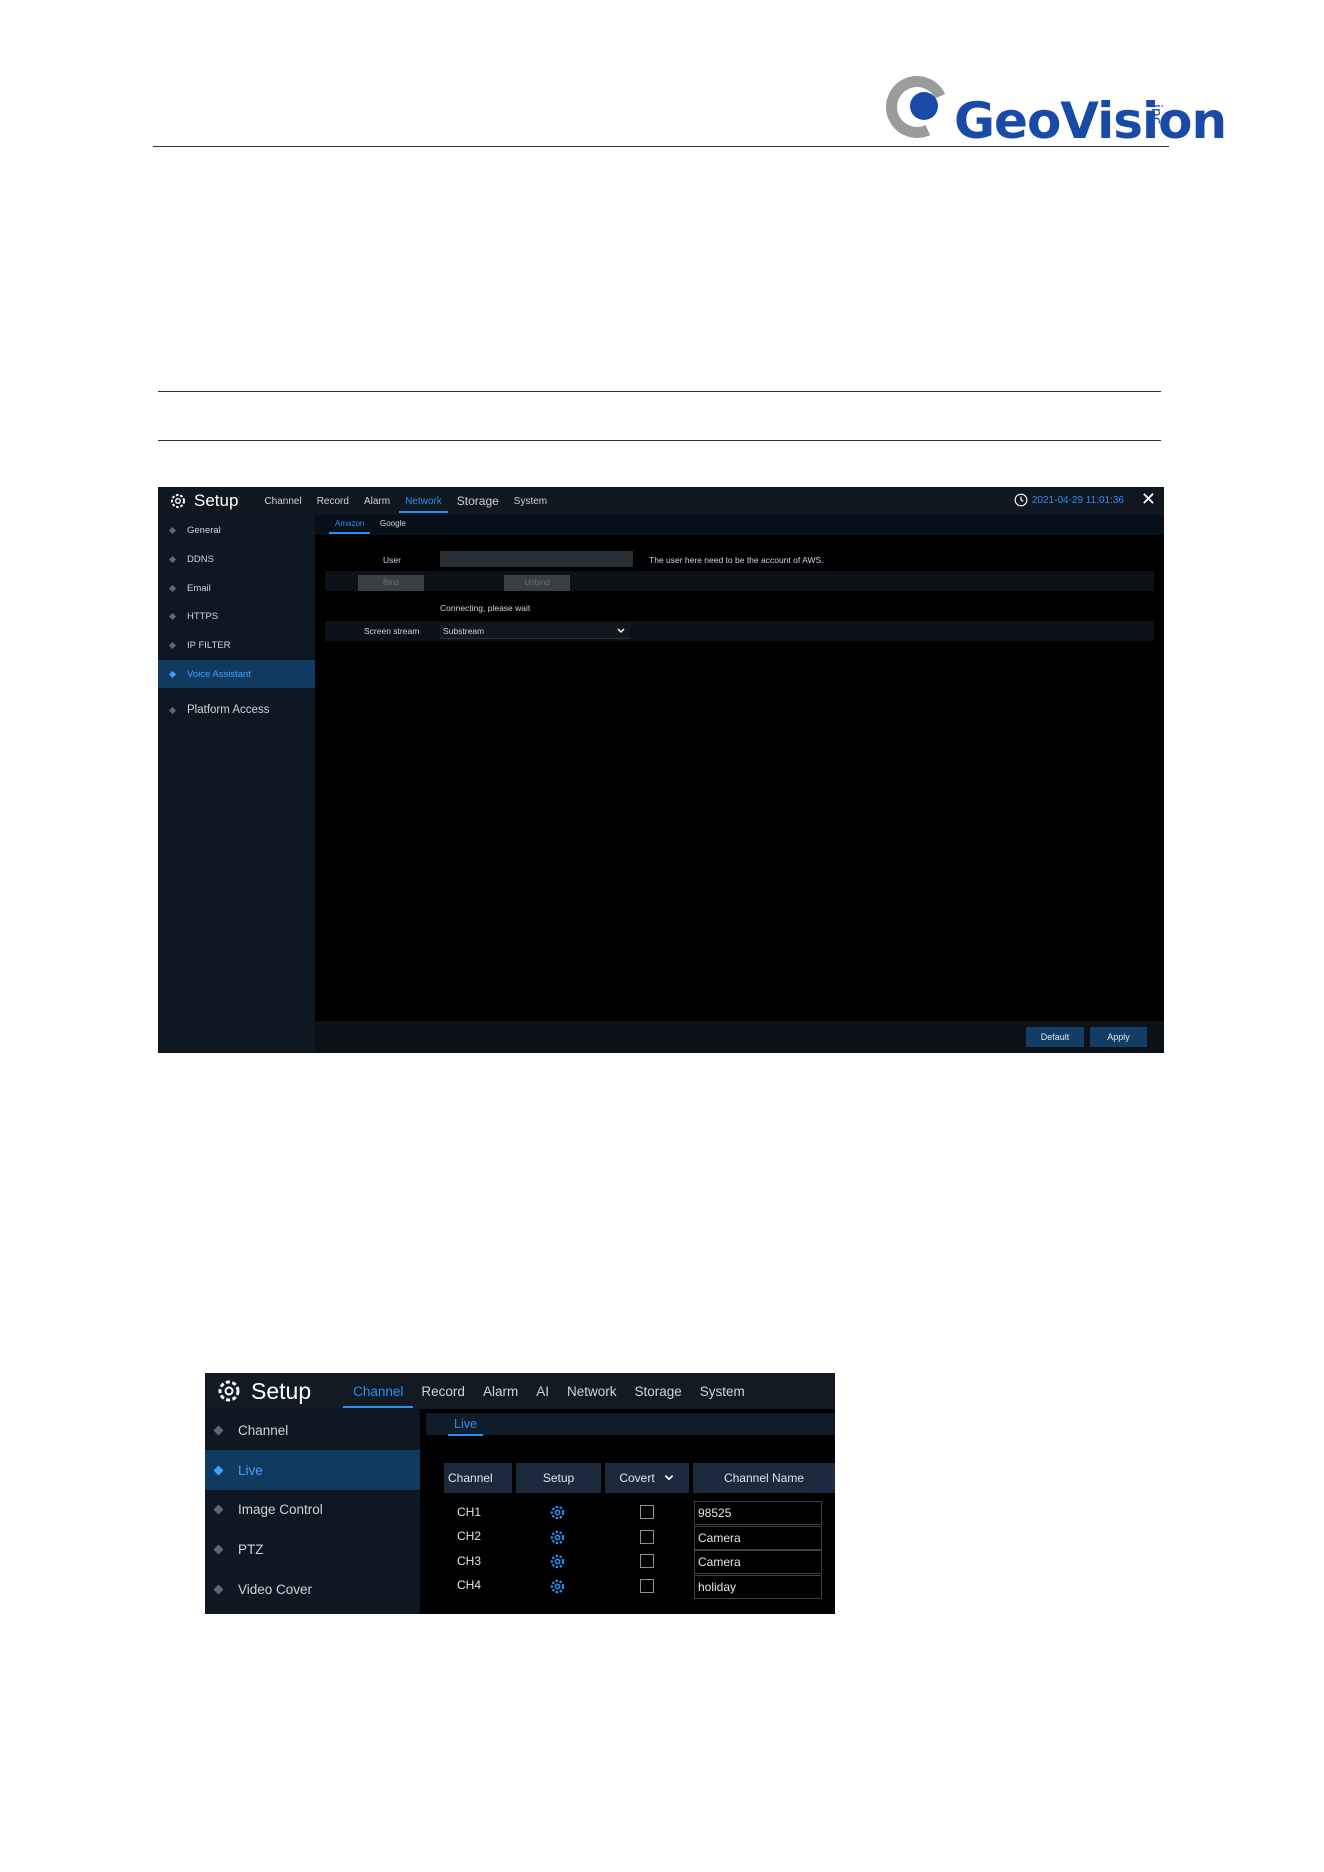 The width and height of the screenshot is (1324, 1872). What do you see at coordinates (537, 583) in the screenshot?
I see `unbind-button: Unbind` at bounding box center [537, 583].